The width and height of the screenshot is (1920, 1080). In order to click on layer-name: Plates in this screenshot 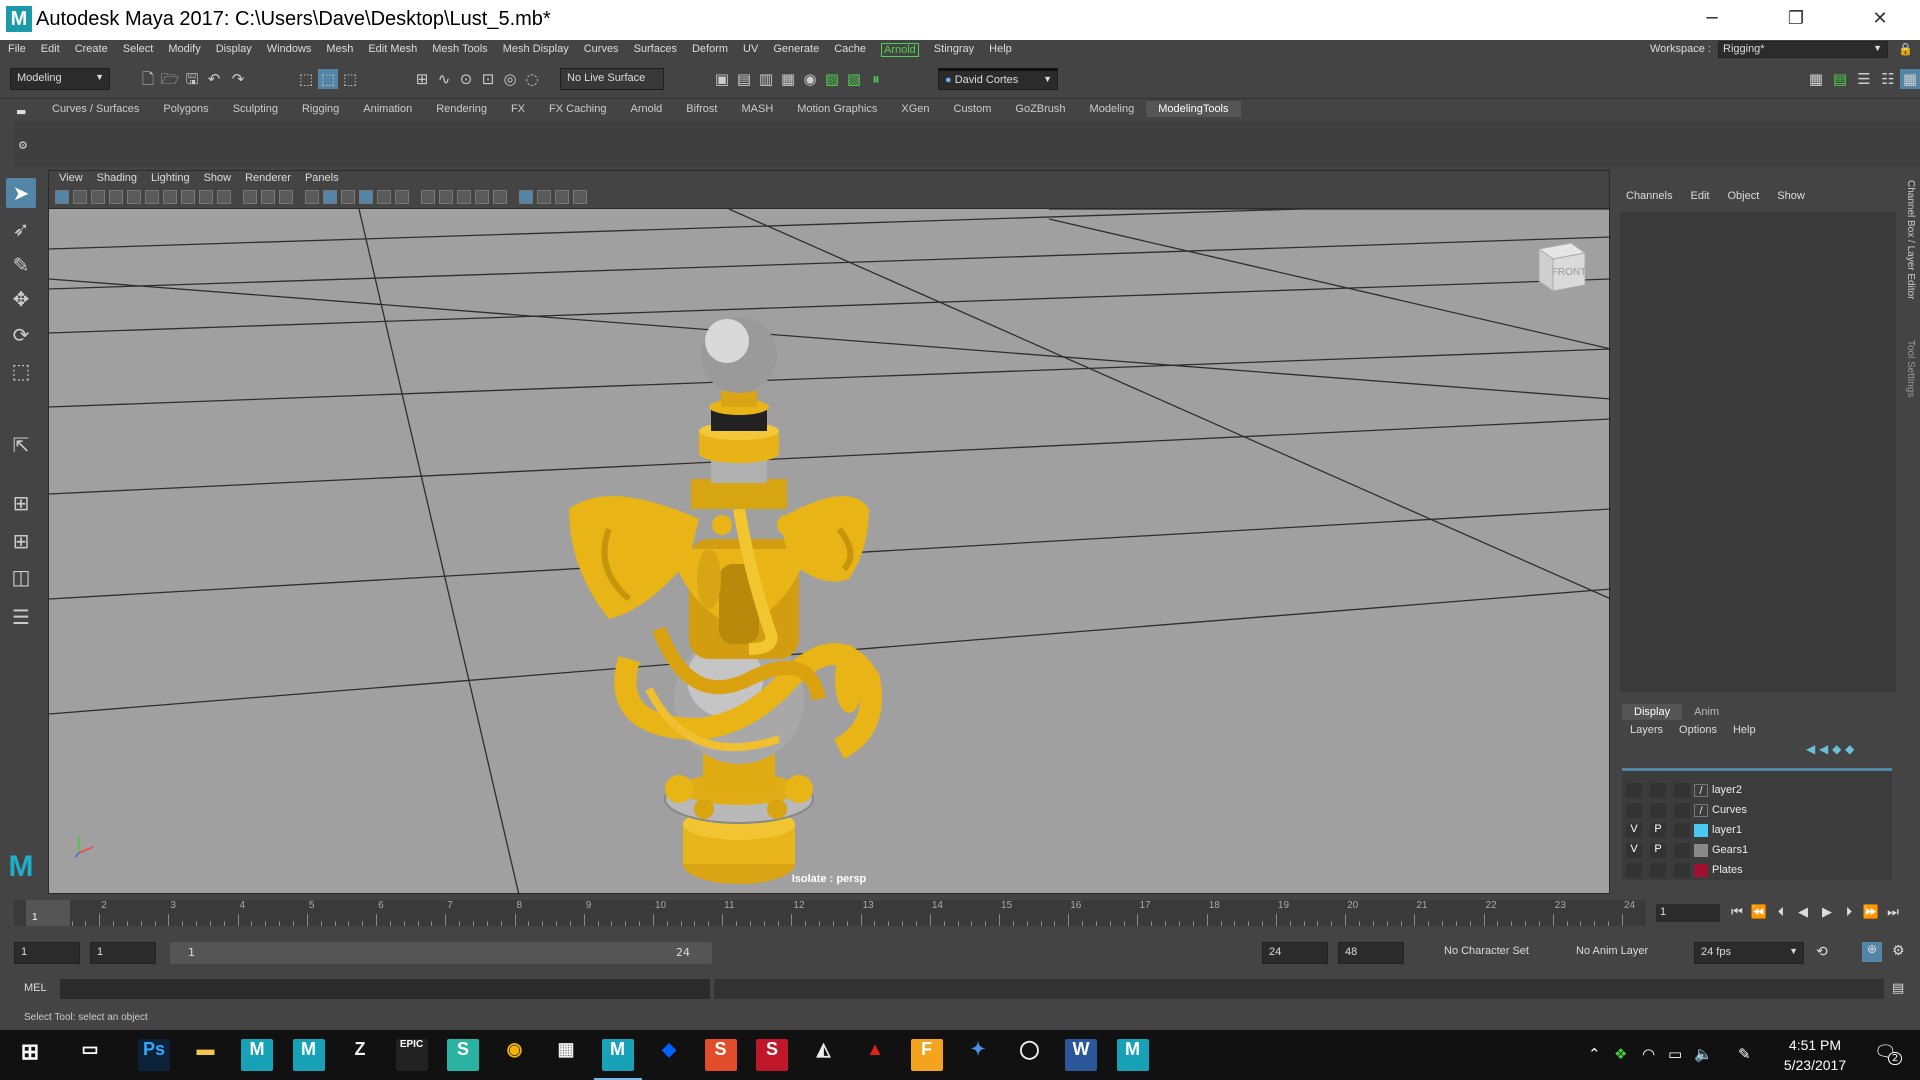, I will do `click(1727, 870)`.